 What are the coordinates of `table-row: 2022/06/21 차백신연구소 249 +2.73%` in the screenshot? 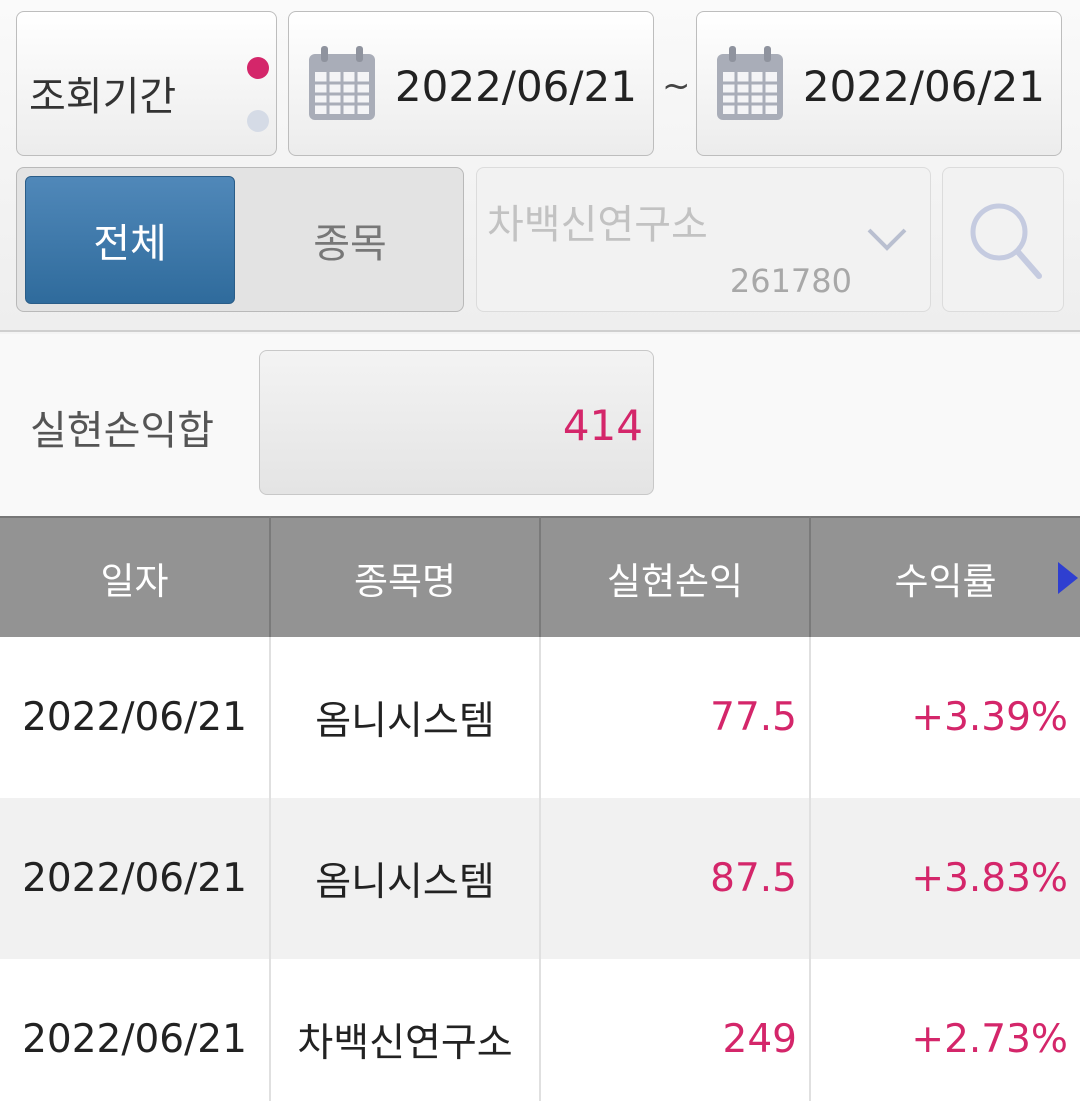 It's located at (540, 1030).